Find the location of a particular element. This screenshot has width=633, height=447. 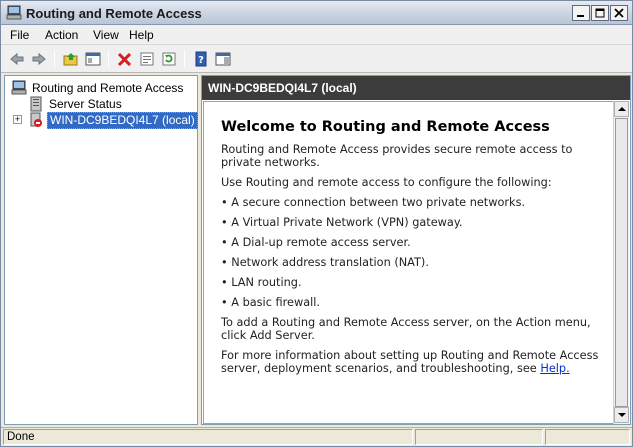

server-down-icon is located at coordinates (36, 120).